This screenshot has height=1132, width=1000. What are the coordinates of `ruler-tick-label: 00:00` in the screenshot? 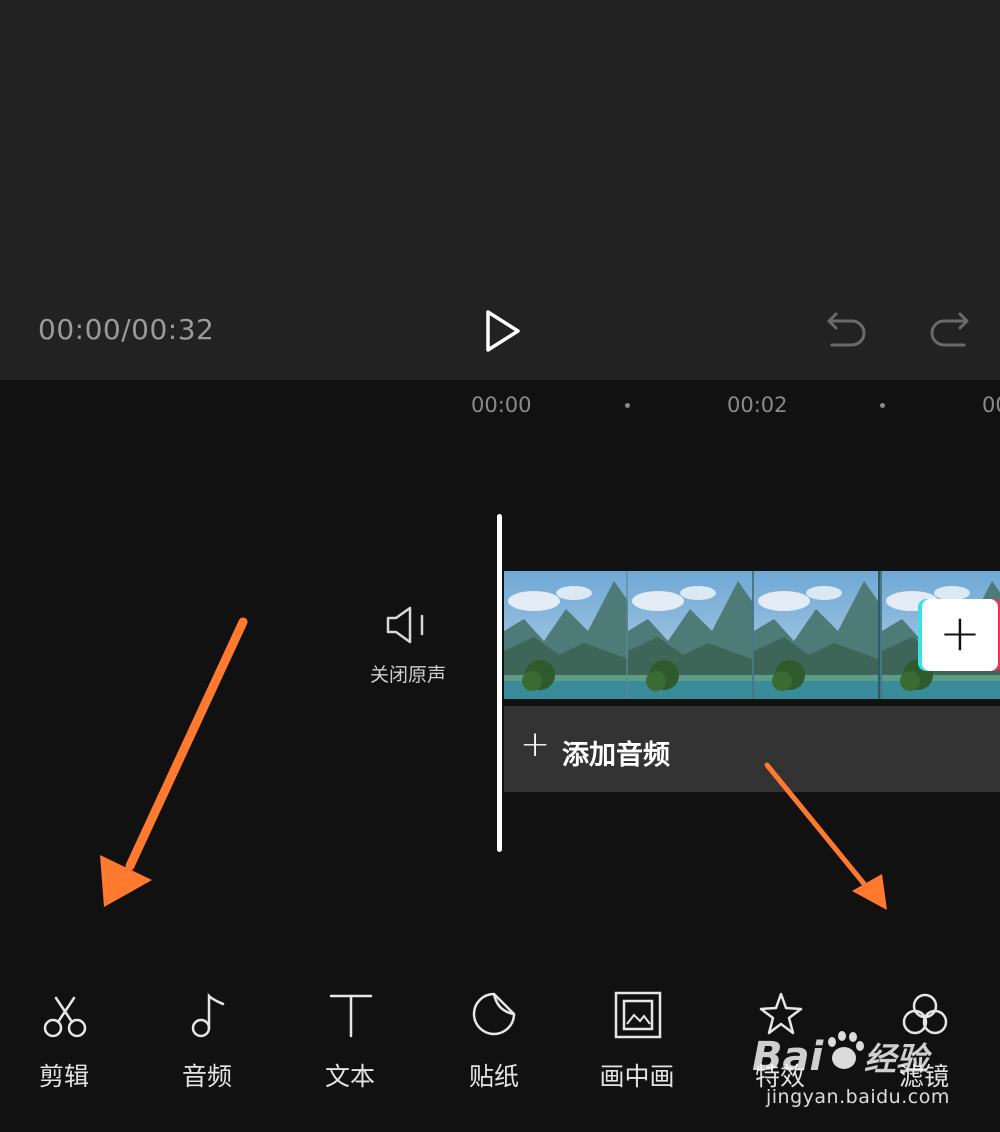 It's located at (501, 405).